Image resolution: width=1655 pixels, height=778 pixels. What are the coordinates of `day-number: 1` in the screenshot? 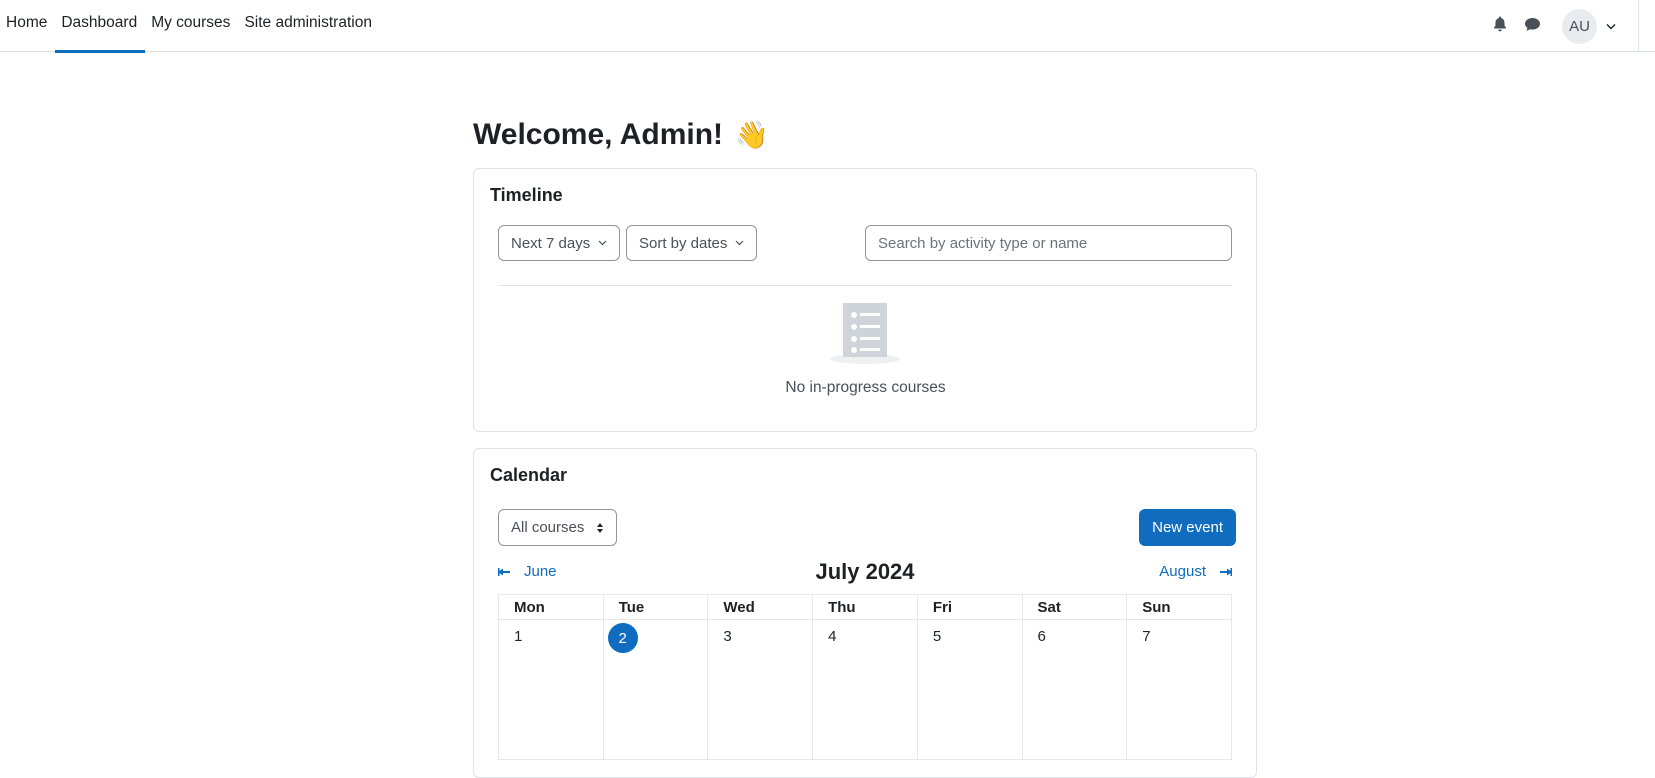 It's located at (518, 636).